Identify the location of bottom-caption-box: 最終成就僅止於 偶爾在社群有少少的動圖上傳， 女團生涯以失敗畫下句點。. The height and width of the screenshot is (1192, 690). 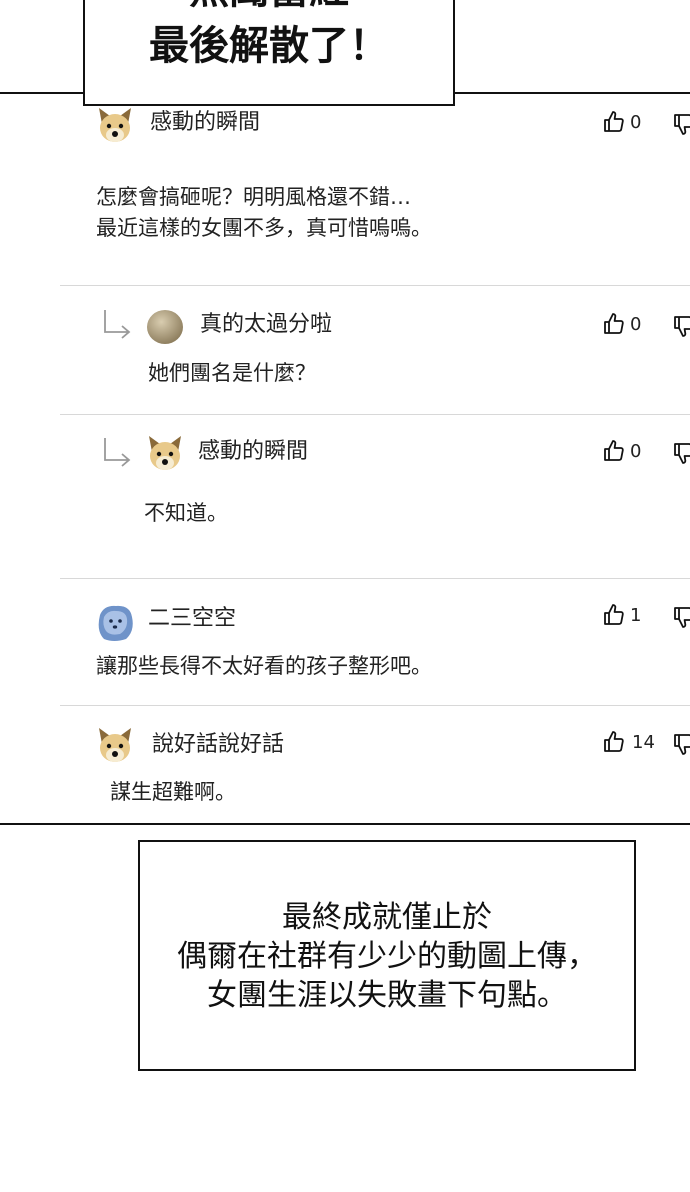
(387, 955).